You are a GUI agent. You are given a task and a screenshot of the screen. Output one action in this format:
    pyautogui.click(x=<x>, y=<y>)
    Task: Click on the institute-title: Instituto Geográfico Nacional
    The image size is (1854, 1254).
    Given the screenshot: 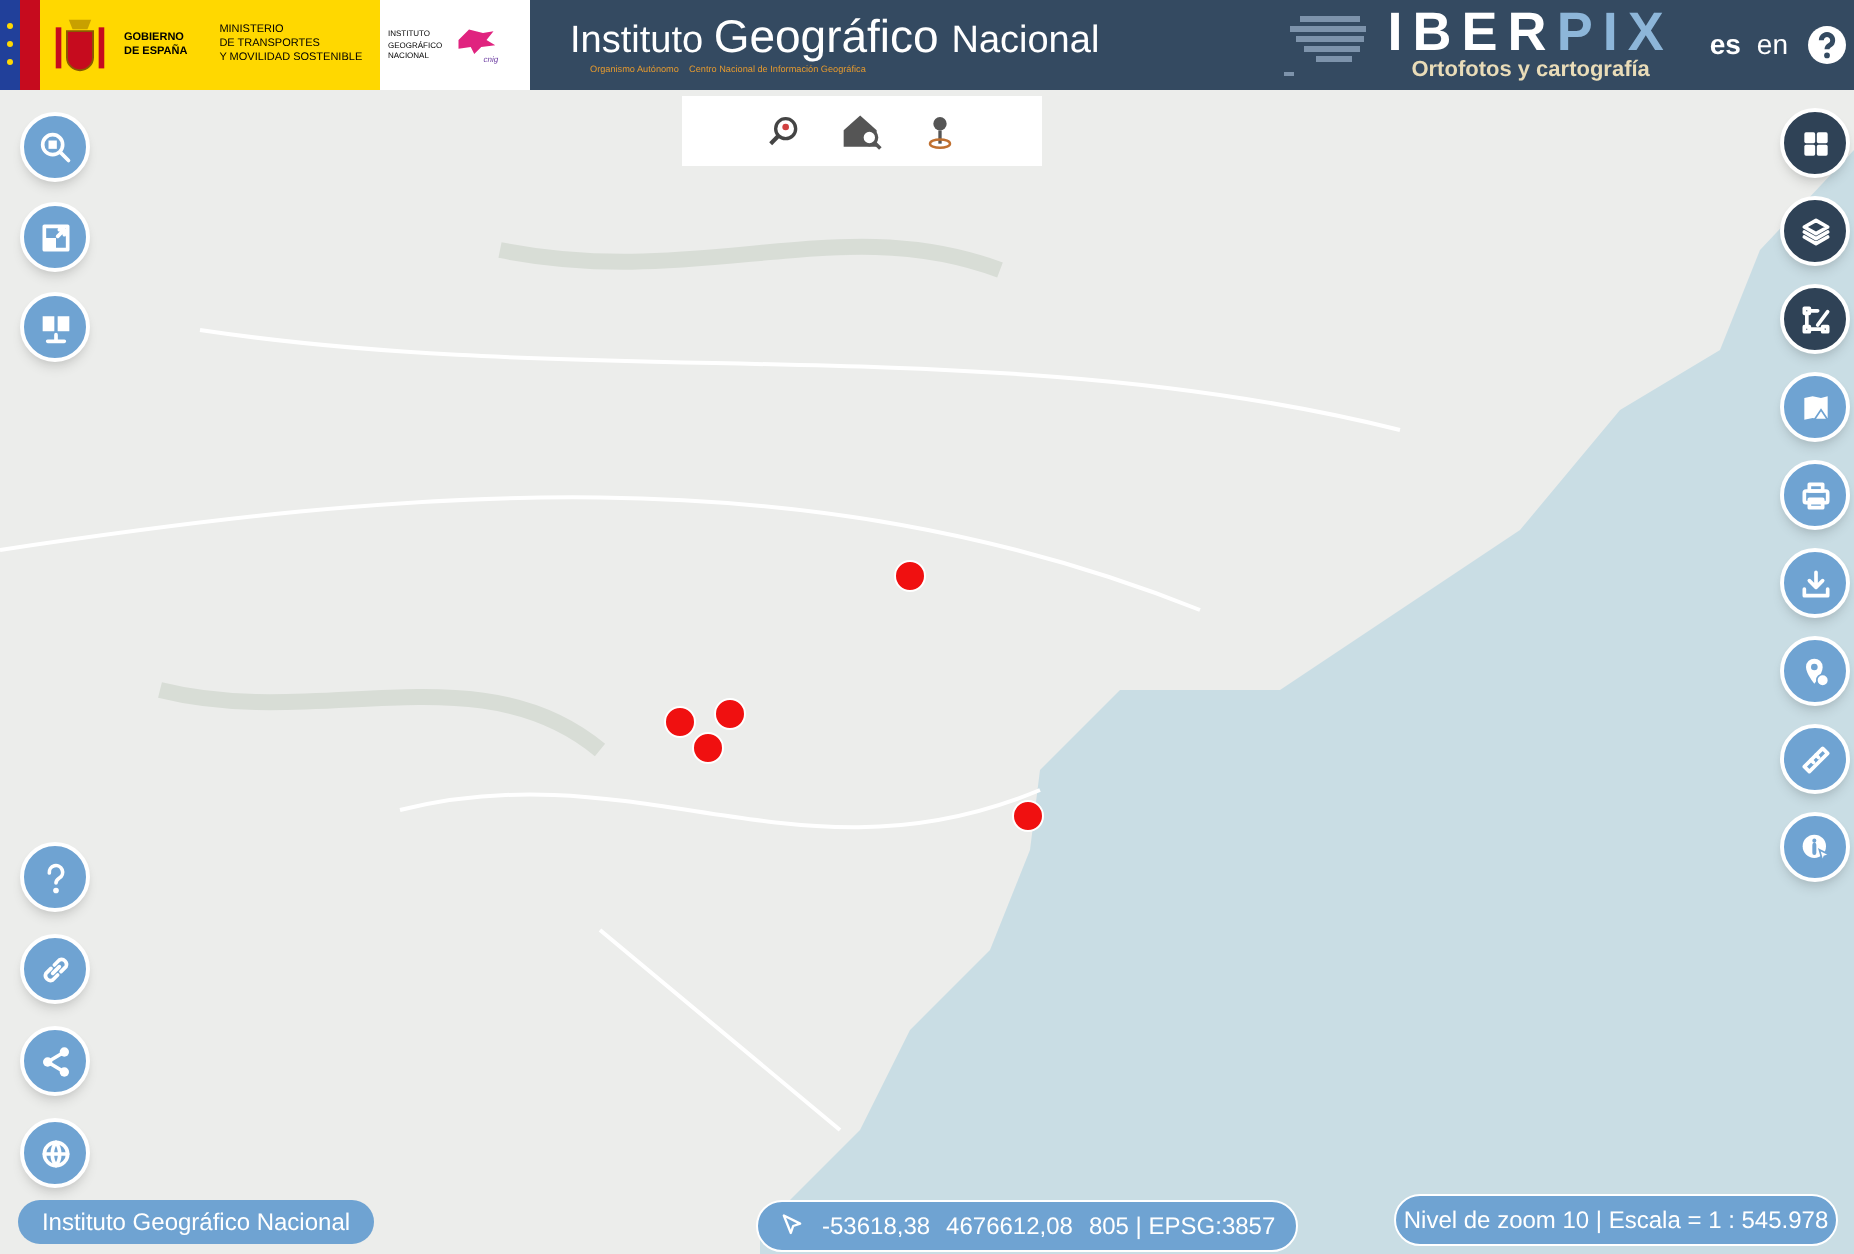 What is the action you would take?
    pyautogui.click(x=836, y=39)
    